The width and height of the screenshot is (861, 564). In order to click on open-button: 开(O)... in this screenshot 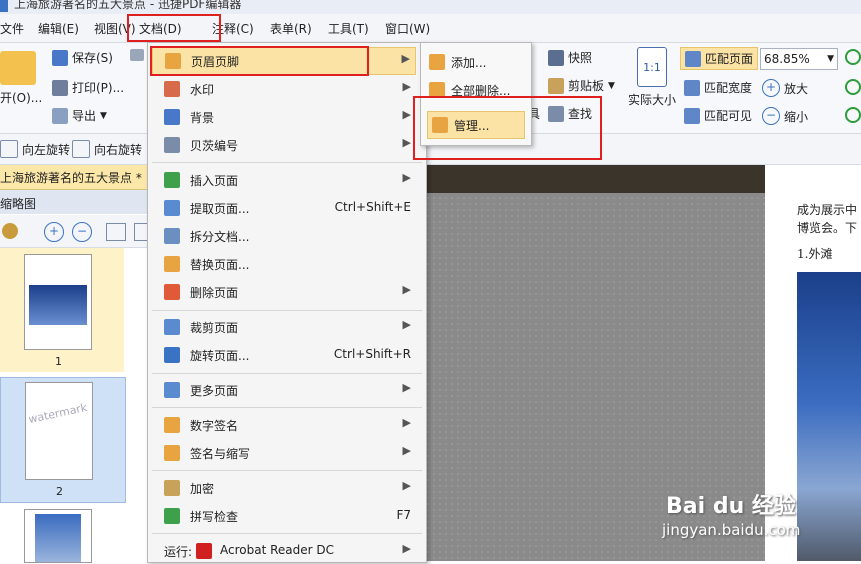, I will do `click(21, 78)`.